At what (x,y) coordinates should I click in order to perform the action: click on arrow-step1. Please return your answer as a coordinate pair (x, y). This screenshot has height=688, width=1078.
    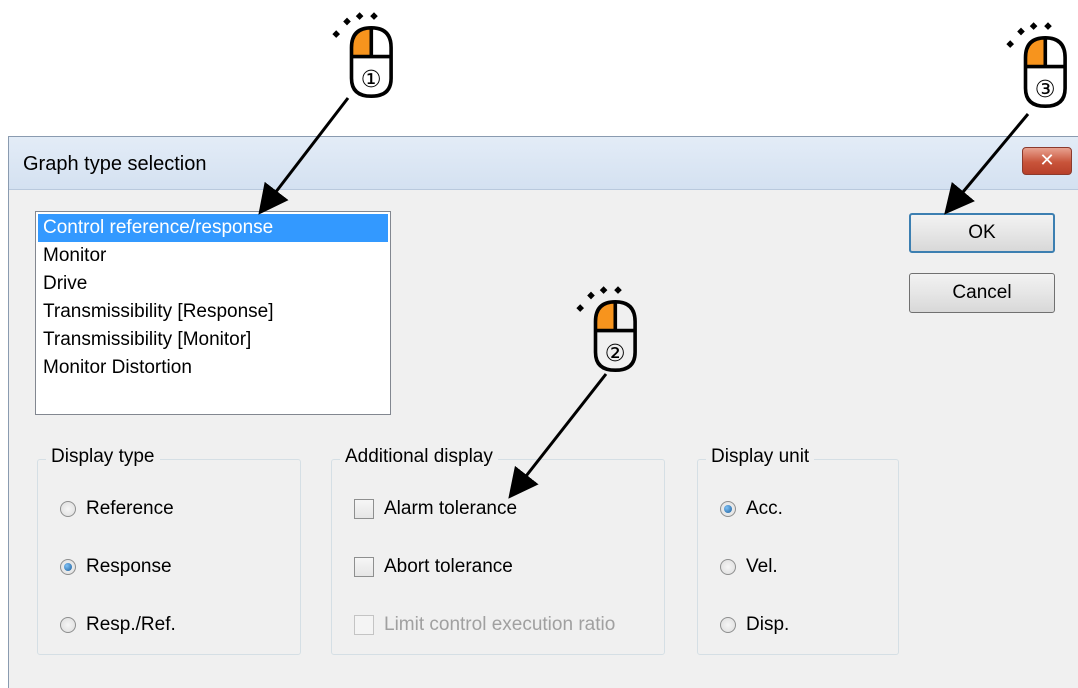
    Looking at the image, I should click on (304, 156).